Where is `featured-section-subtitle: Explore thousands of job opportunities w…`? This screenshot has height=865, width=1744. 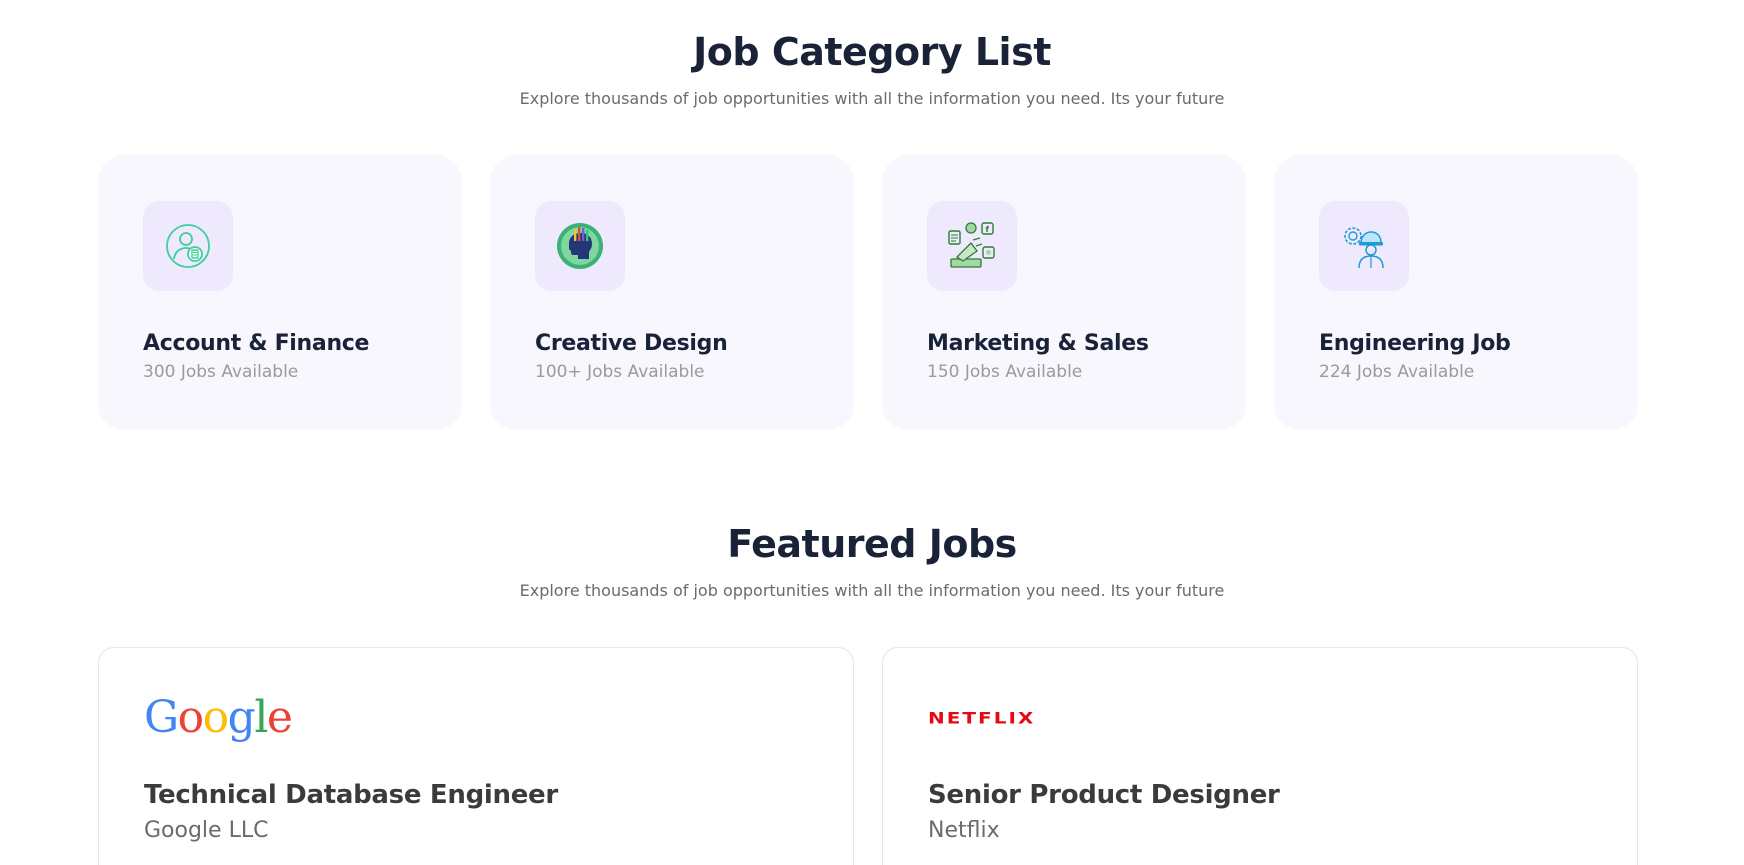 featured-section-subtitle: Explore thousands of job opportunities w… is located at coordinates (872, 590).